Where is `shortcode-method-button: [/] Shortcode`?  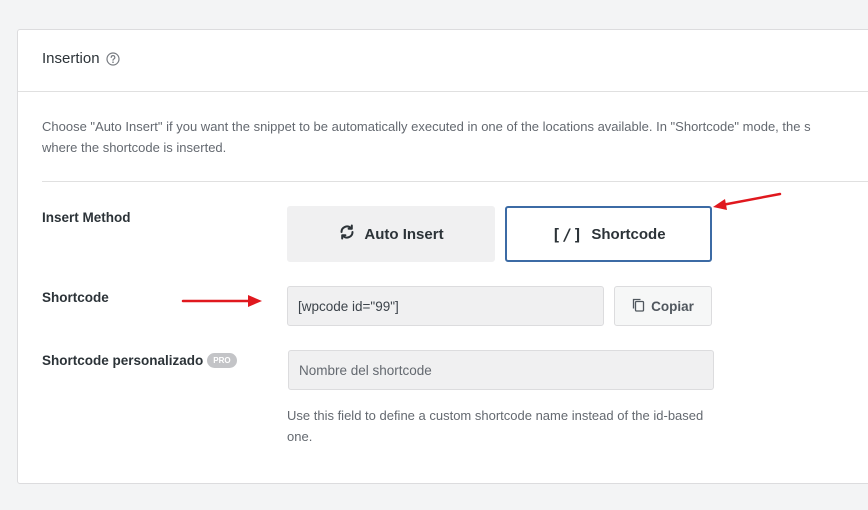 shortcode-method-button: [/] Shortcode is located at coordinates (608, 234).